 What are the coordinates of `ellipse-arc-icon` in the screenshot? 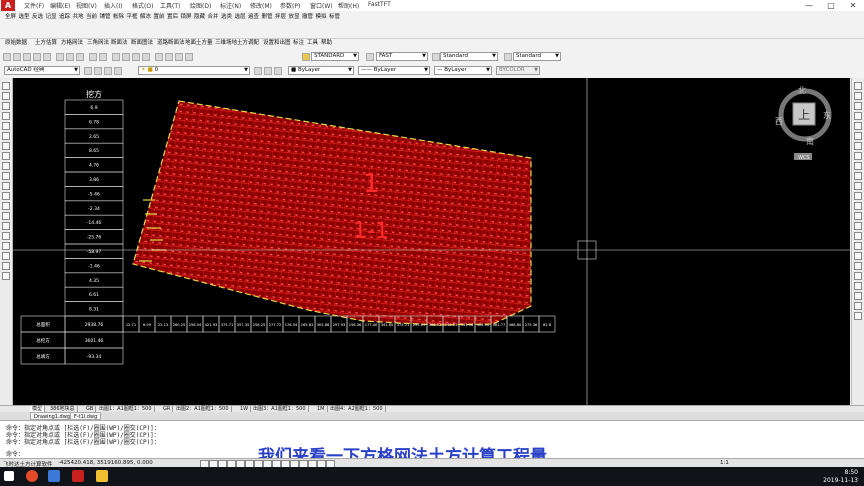 It's located at (6, 186).